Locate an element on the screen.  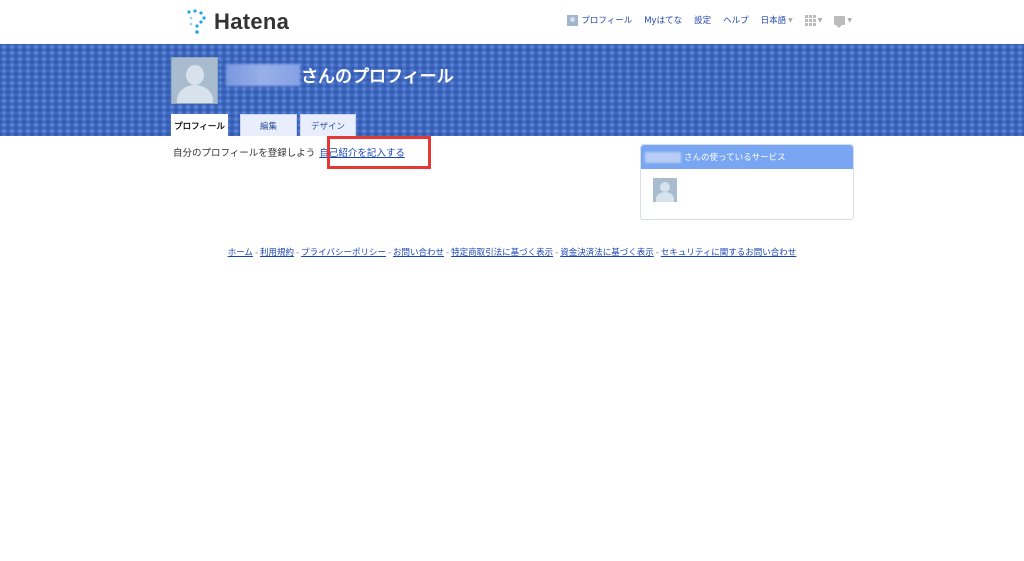
highlight-box is located at coordinates (379, 152).